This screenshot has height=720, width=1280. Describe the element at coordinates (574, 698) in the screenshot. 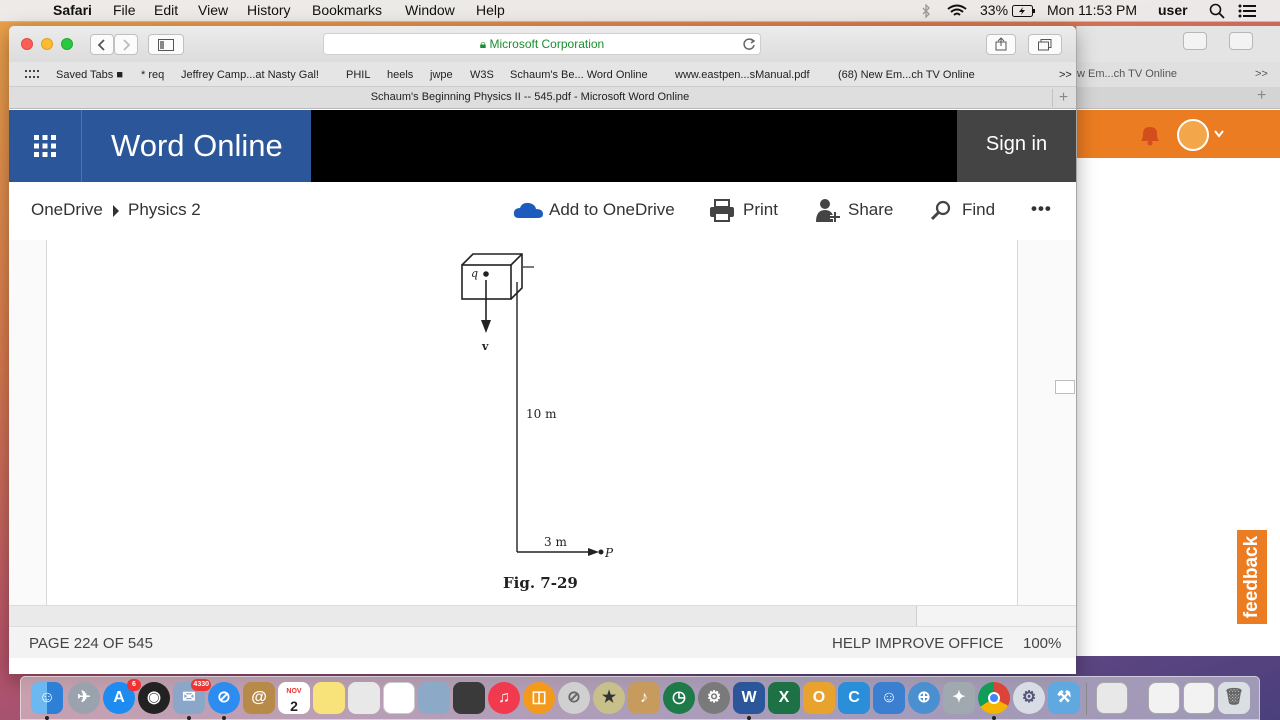

I see `no-access-icon: ⊘` at that location.